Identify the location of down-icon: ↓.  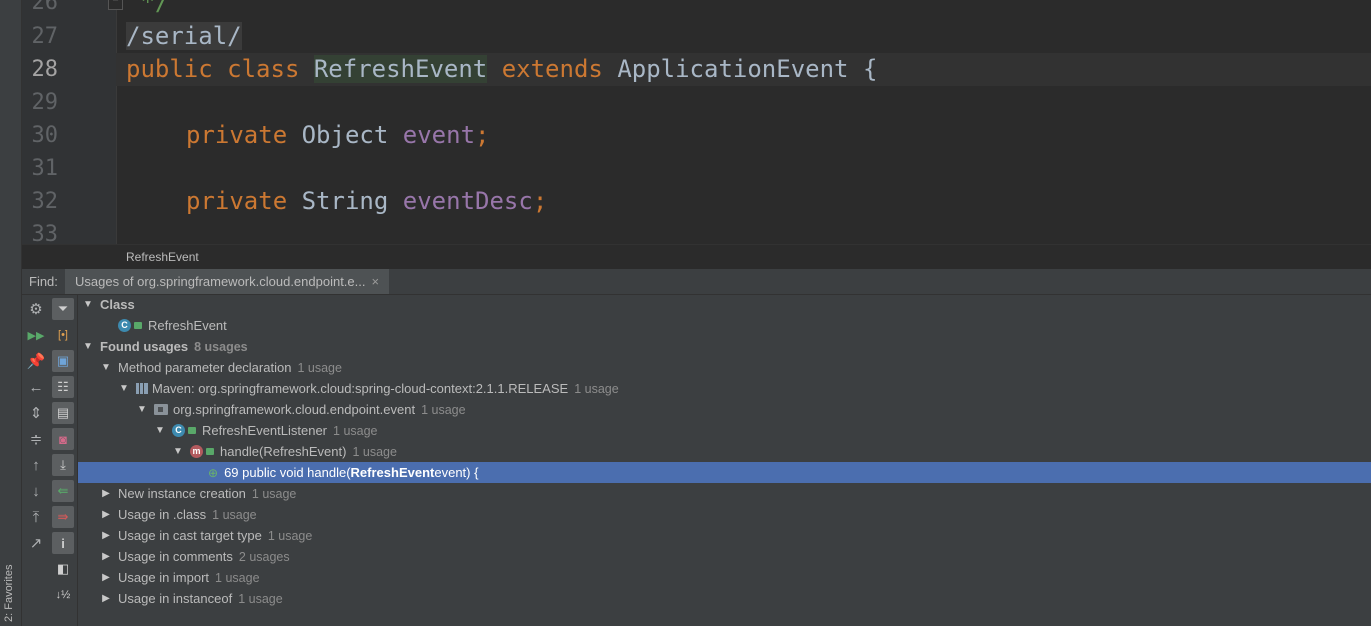
(36, 491).